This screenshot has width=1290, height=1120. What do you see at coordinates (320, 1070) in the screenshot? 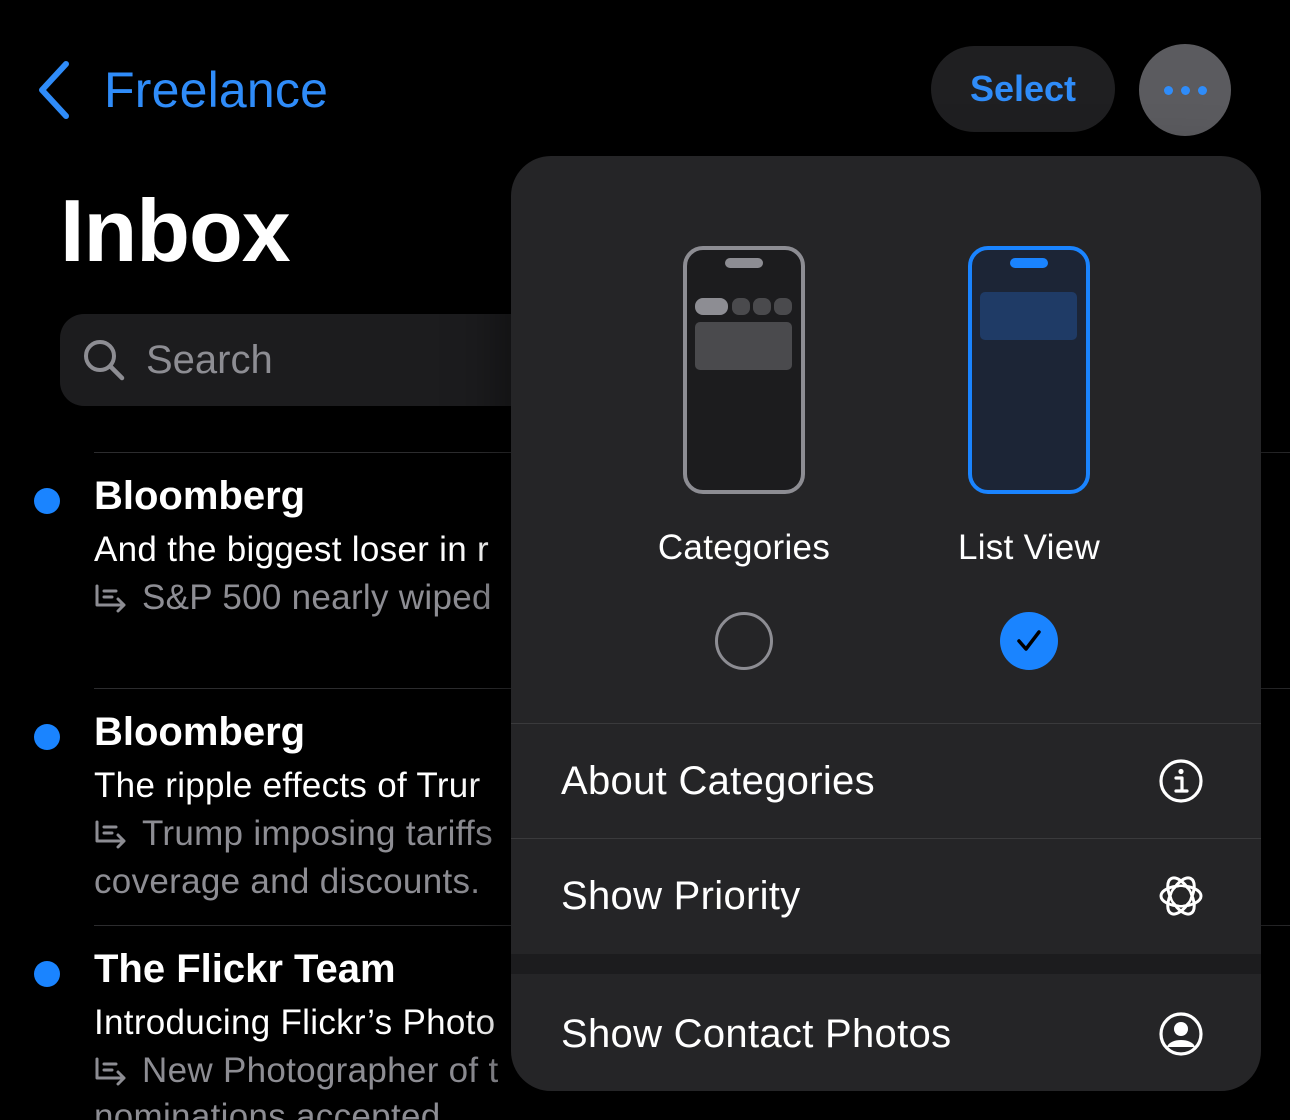
I see `message-preview-text: New Photographer of t` at bounding box center [320, 1070].